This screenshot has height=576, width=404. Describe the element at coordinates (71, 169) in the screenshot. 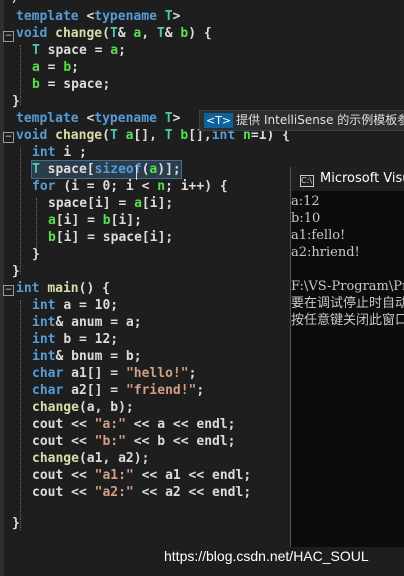

I see `code-token: space[` at that location.